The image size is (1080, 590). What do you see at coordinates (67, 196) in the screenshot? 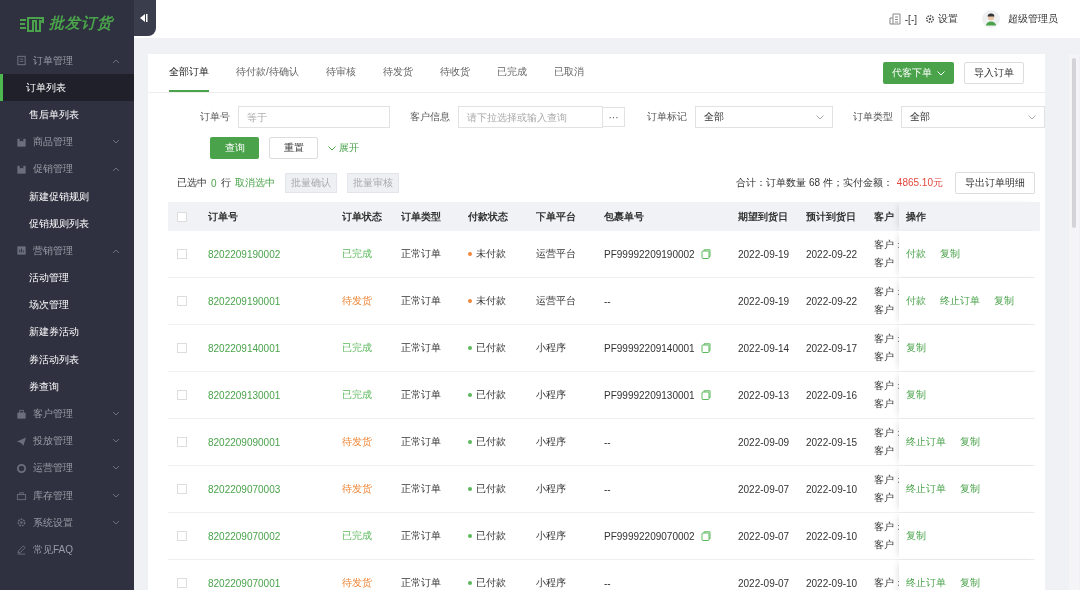
I see `sidebar-item: 新建促销规则` at bounding box center [67, 196].